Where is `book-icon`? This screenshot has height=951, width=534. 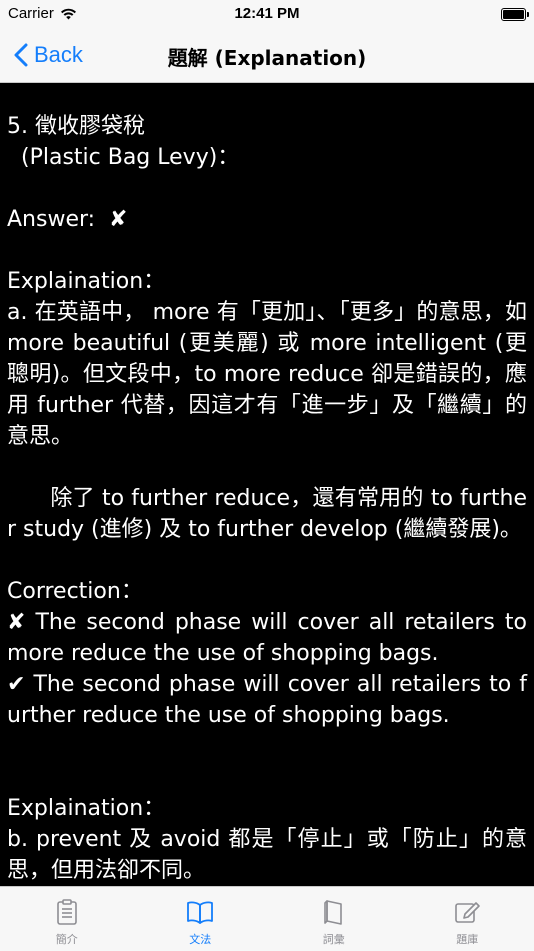
book-icon is located at coordinates (200, 912).